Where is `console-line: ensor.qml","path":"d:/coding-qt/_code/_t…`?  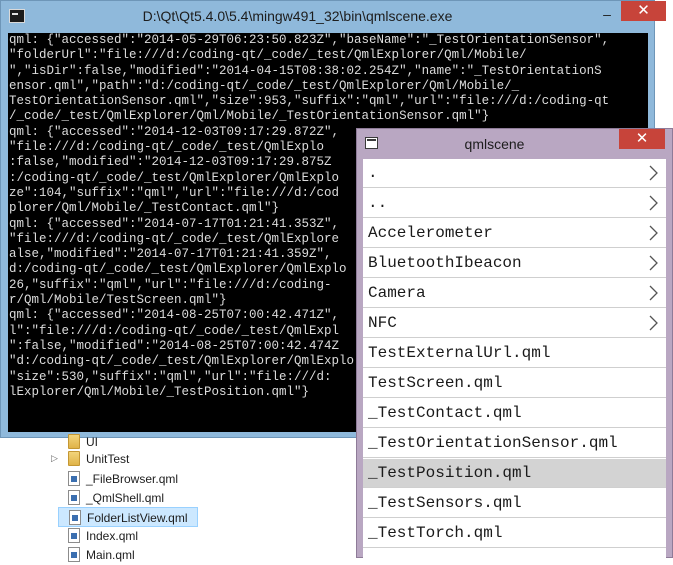
console-line: ensor.qml","path":"d:/coding-qt/_code/_t… is located at coordinates (264, 85).